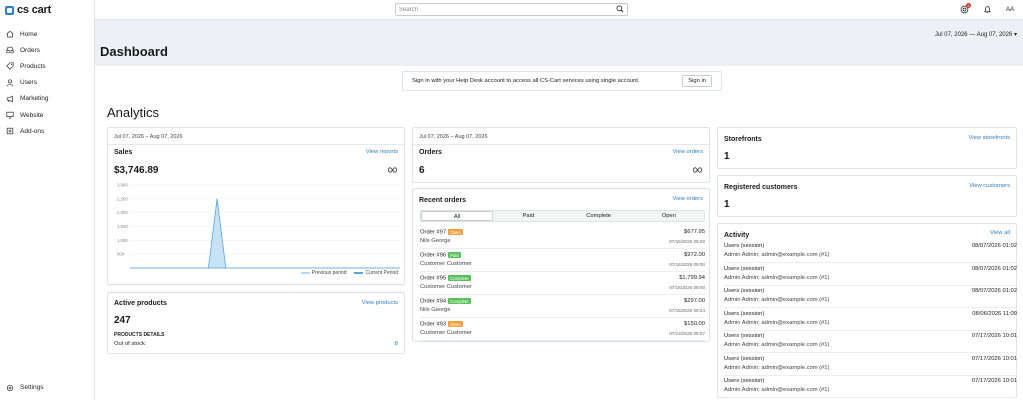  I want to click on status-badge: Complete, so click(459, 301).